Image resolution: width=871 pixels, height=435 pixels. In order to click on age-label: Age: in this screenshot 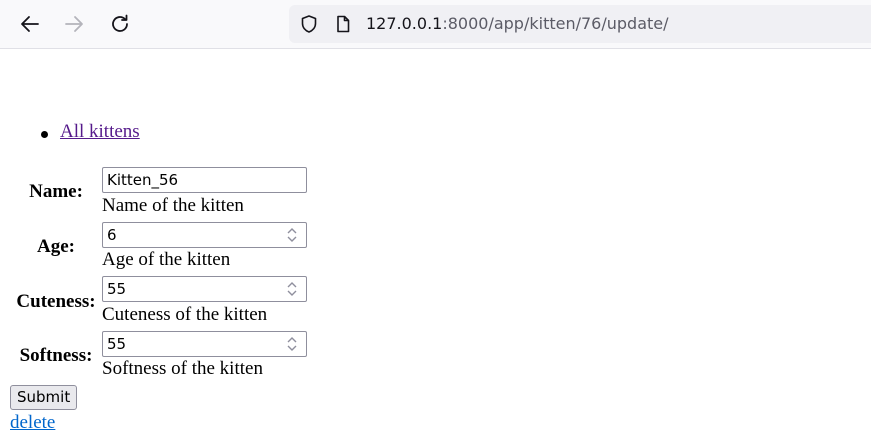, I will do `click(56, 246)`.